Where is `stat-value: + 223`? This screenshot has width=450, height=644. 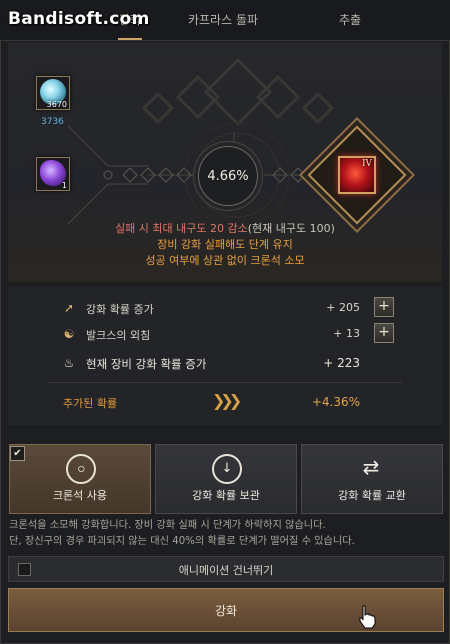
stat-value: + 223 is located at coordinates (341, 363).